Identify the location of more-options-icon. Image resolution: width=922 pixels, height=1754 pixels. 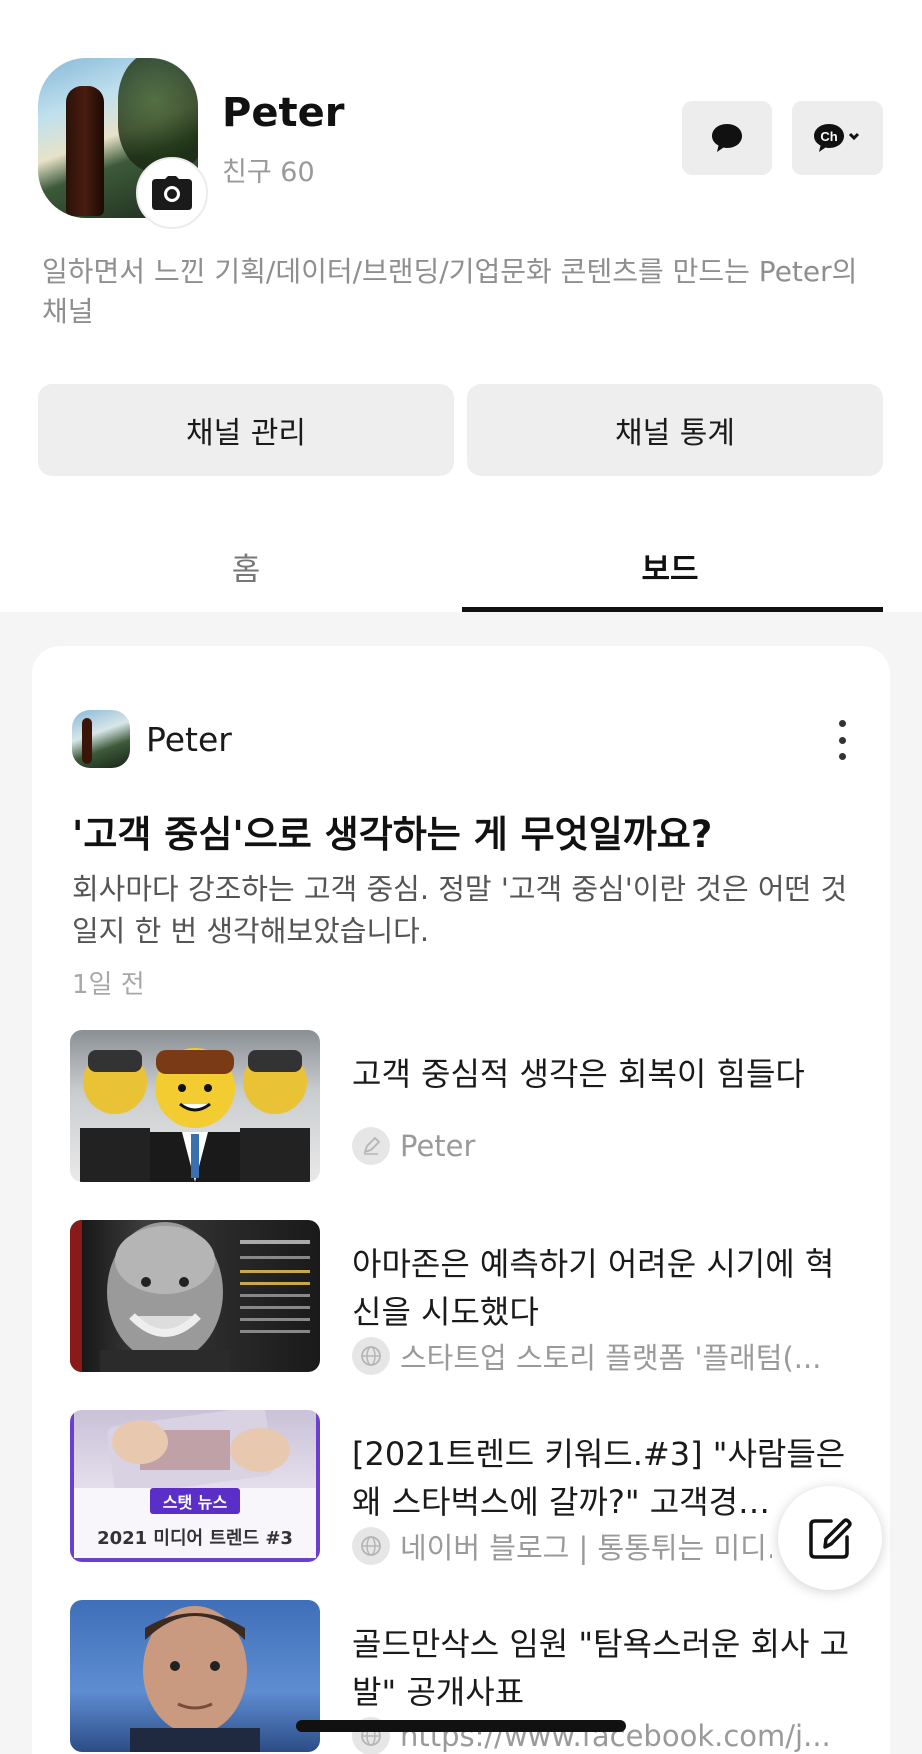
(842, 740).